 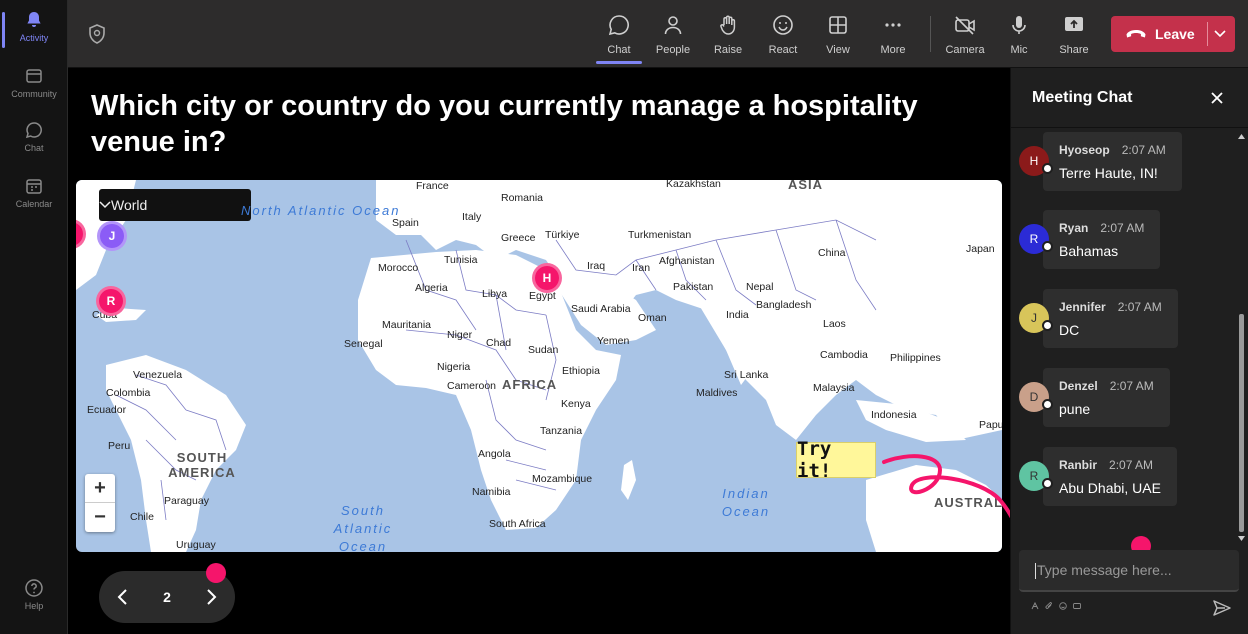 What do you see at coordinates (1241, 423) in the screenshot?
I see `scrollbar-thumb` at bounding box center [1241, 423].